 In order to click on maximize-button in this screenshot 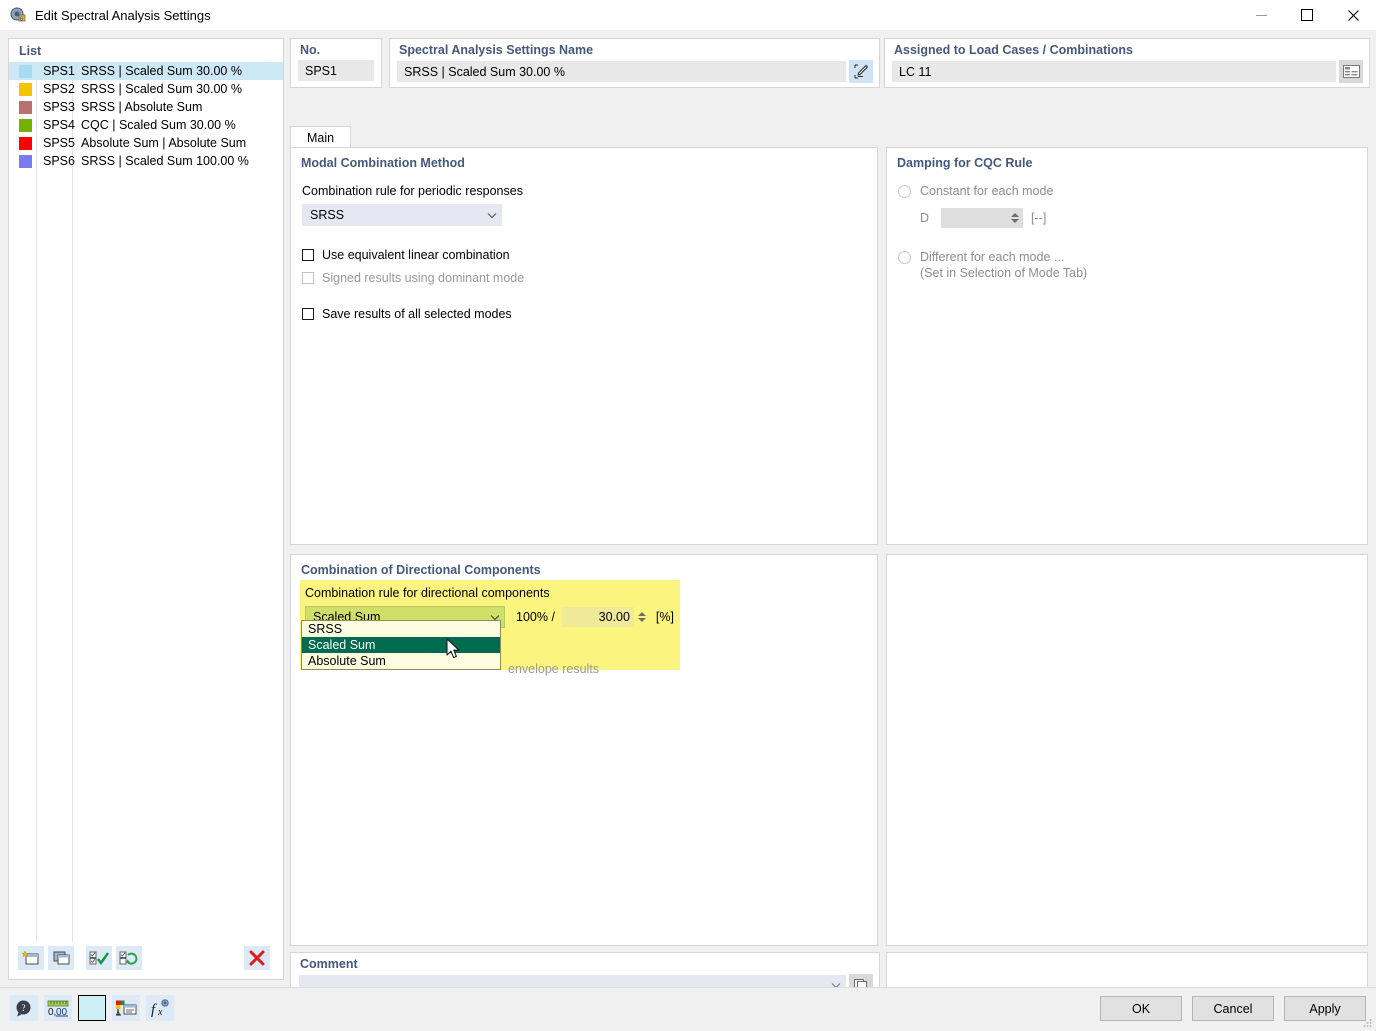, I will do `click(1307, 15)`.